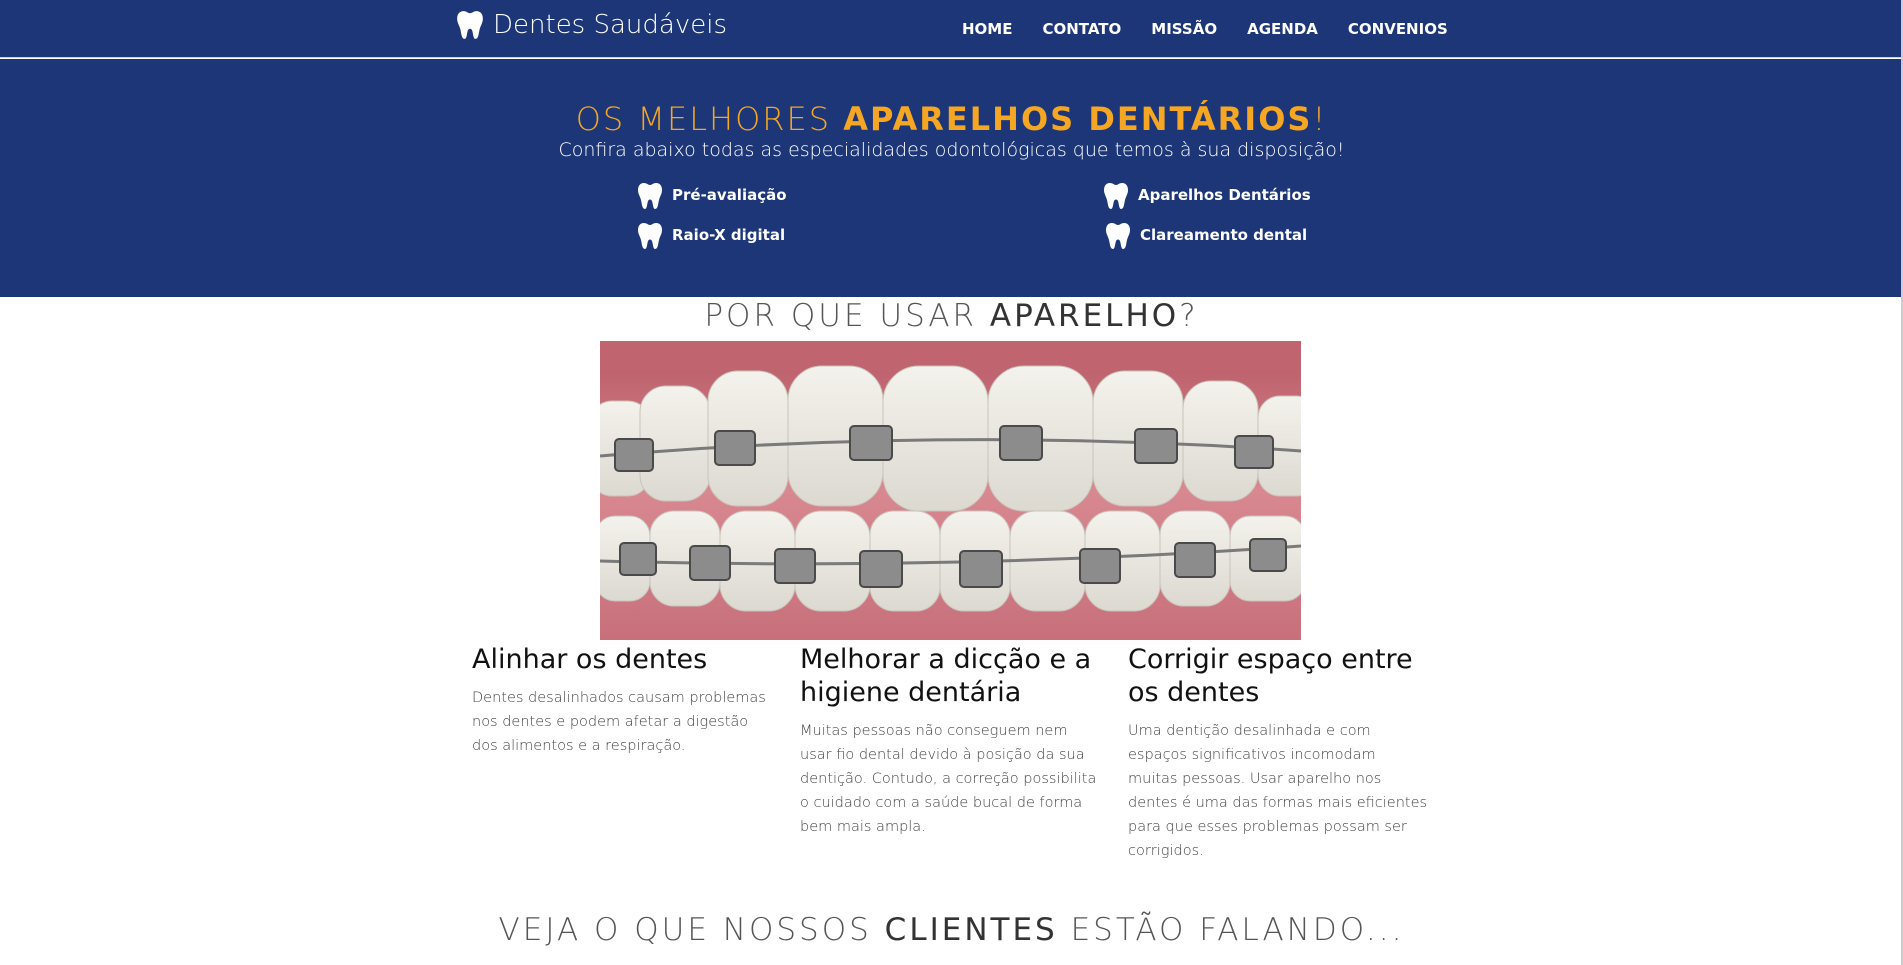 The width and height of the screenshot is (1903, 965). I want to click on nav-menu: HOME CONTATO MISSÃO AGENDA CONVENIOS, so click(1205, 29).